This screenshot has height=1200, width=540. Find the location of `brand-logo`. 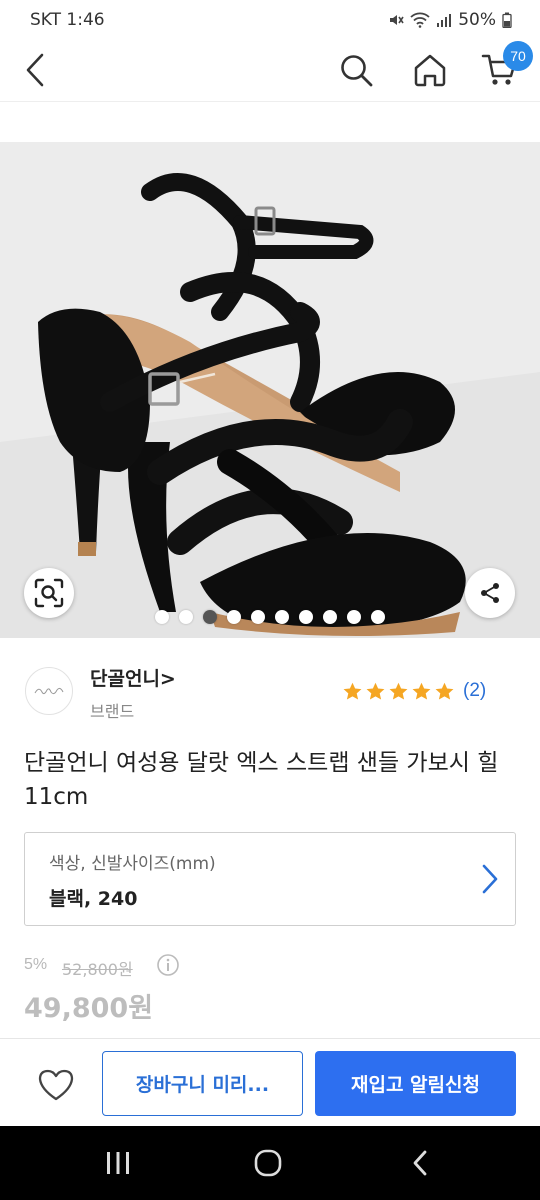

brand-logo is located at coordinates (49, 691).